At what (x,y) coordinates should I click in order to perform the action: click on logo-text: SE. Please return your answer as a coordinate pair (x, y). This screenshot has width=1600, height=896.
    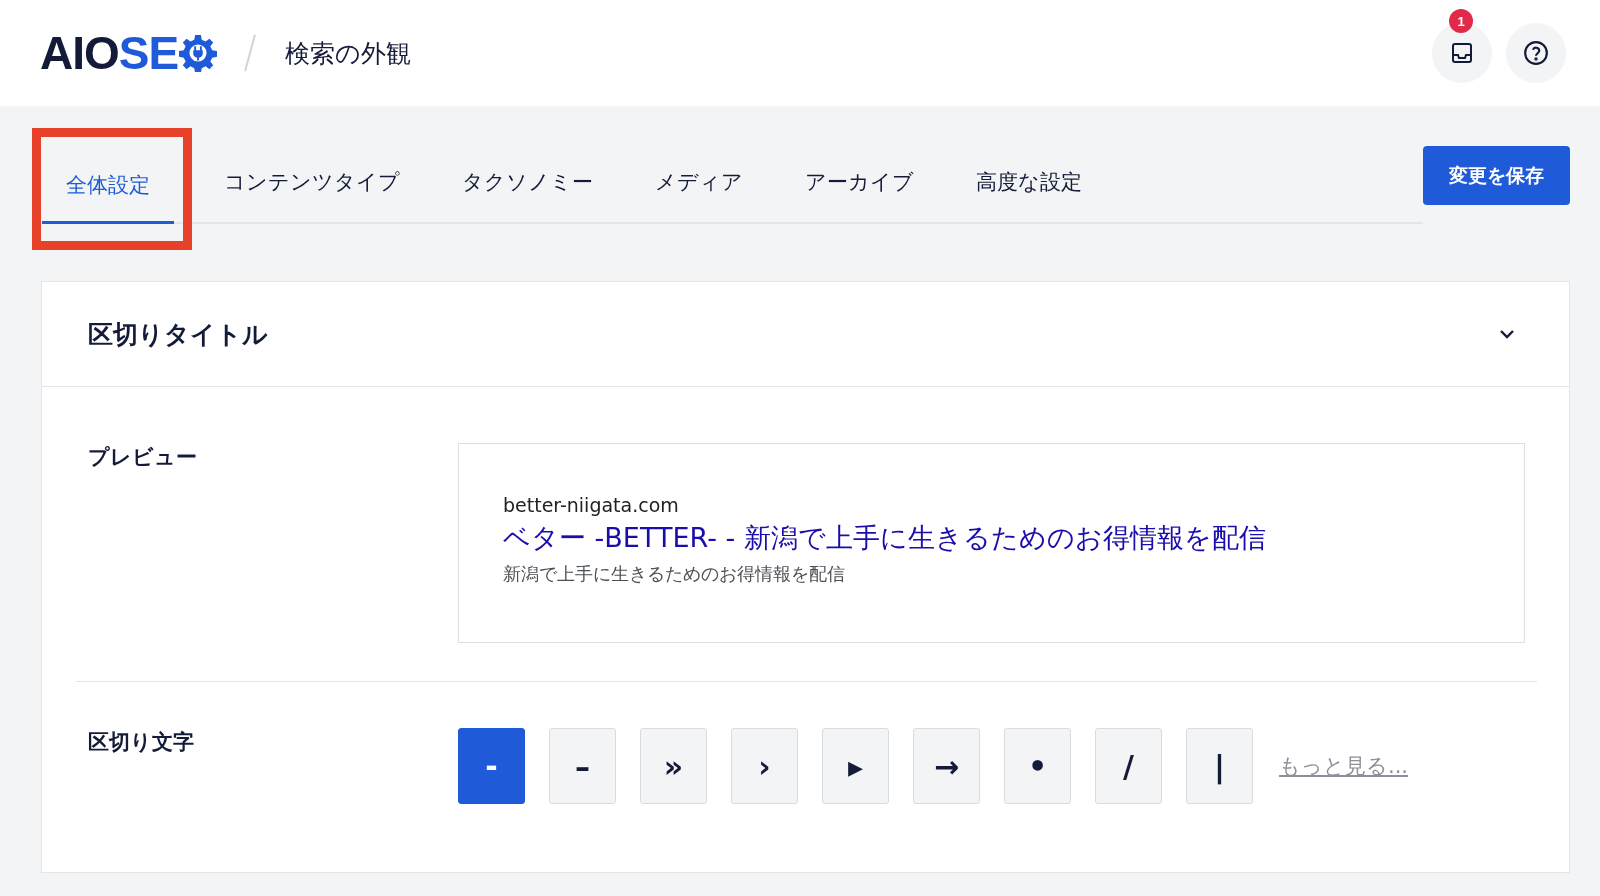
    Looking at the image, I should click on (148, 53).